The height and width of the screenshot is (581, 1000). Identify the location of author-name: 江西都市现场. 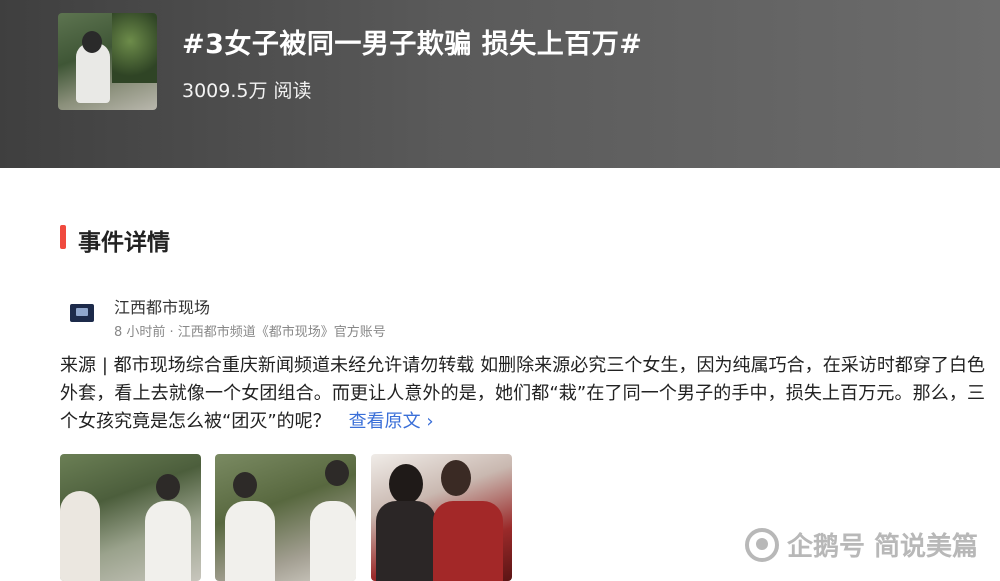
(162, 306).